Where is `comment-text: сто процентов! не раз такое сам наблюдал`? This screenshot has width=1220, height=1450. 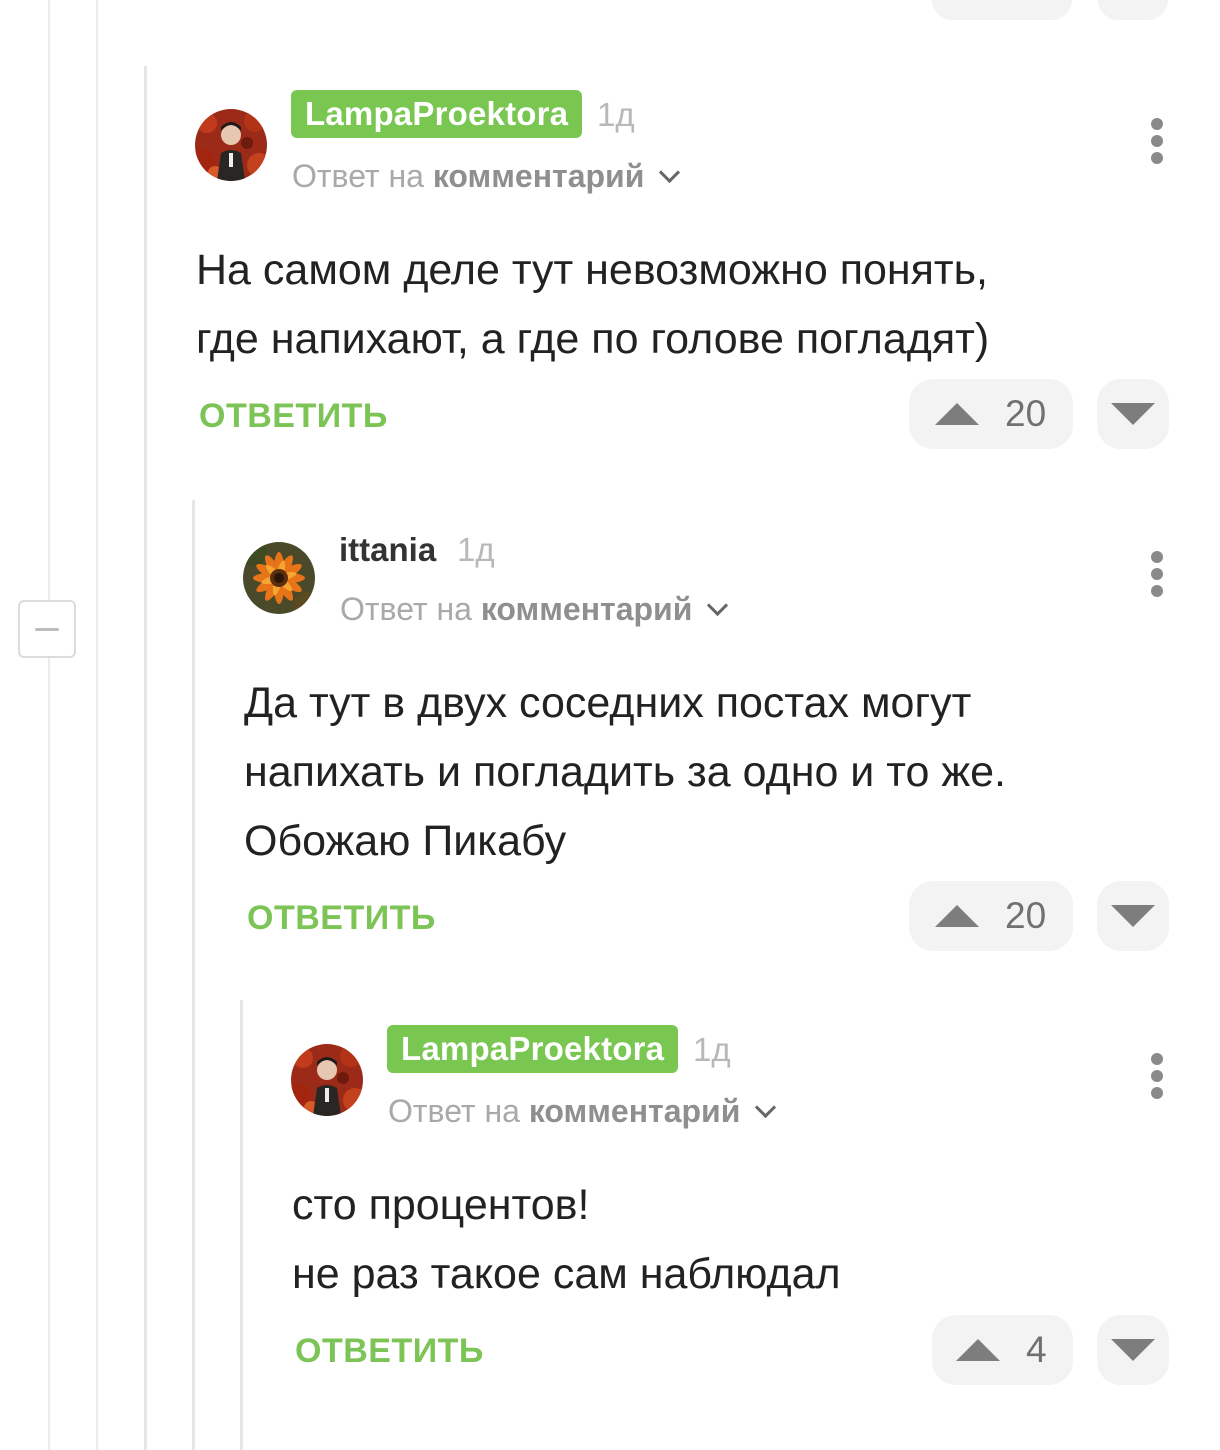
comment-text: сто процентов! не раз такое сам наблюдал is located at coordinates (566, 1239).